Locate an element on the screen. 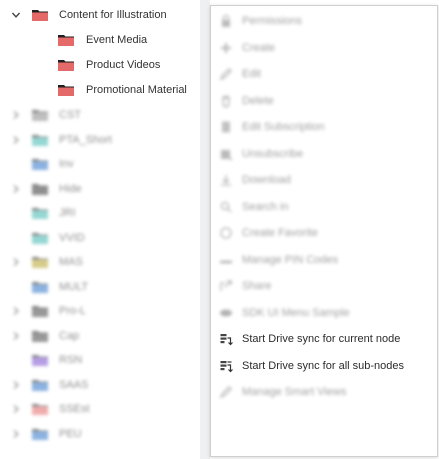 The width and height of the screenshot is (439, 459). document-icon is located at coordinates (226, 127).